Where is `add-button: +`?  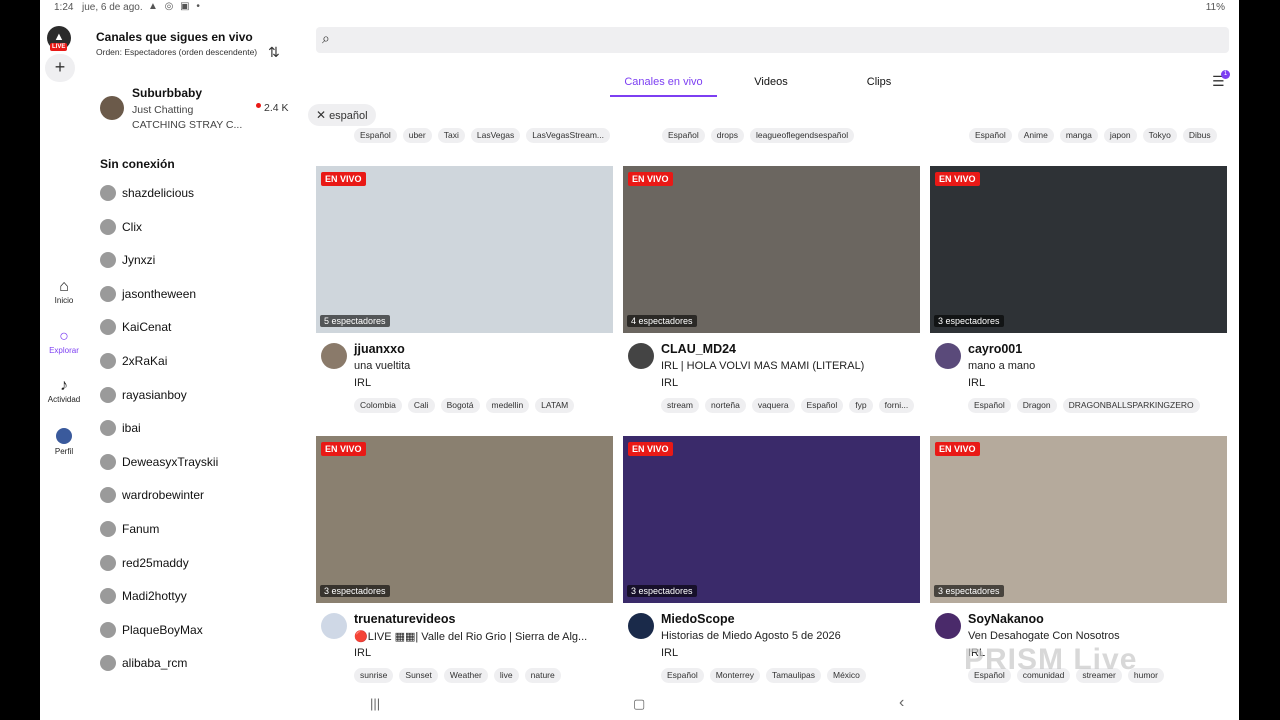 add-button: + is located at coordinates (60, 68).